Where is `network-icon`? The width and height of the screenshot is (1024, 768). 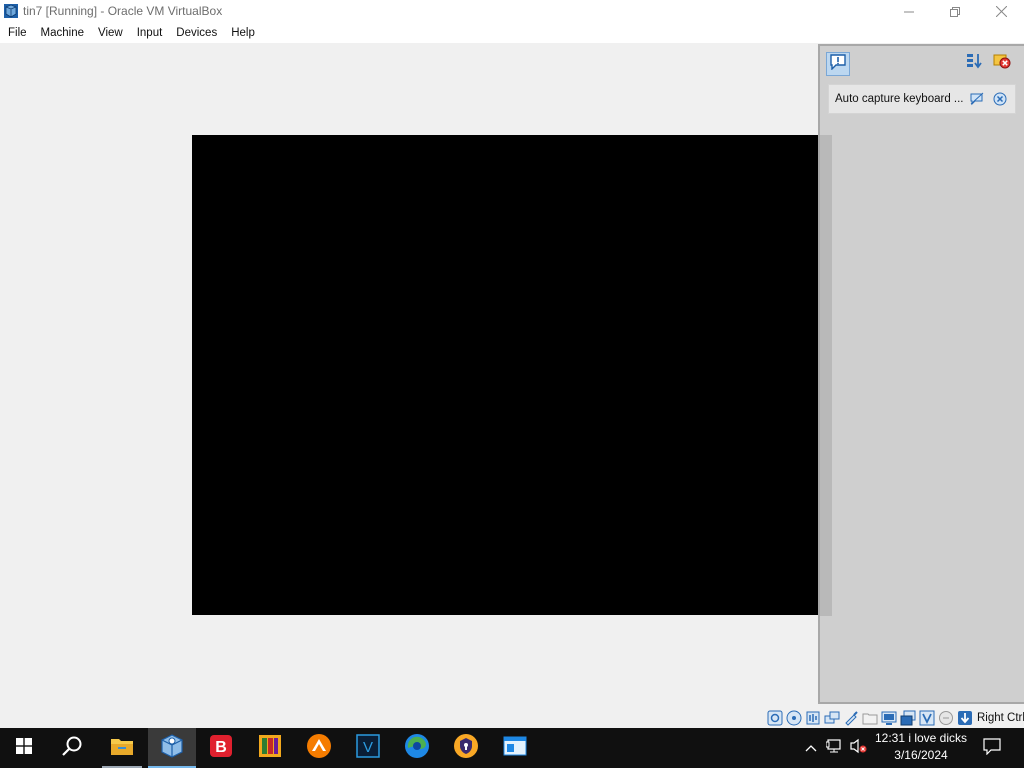 network-icon is located at coordinates (832, 718).